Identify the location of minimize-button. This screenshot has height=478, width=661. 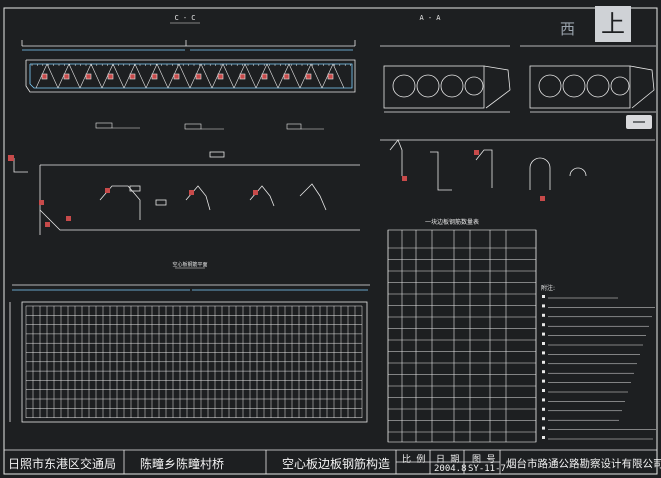
(639, 122).